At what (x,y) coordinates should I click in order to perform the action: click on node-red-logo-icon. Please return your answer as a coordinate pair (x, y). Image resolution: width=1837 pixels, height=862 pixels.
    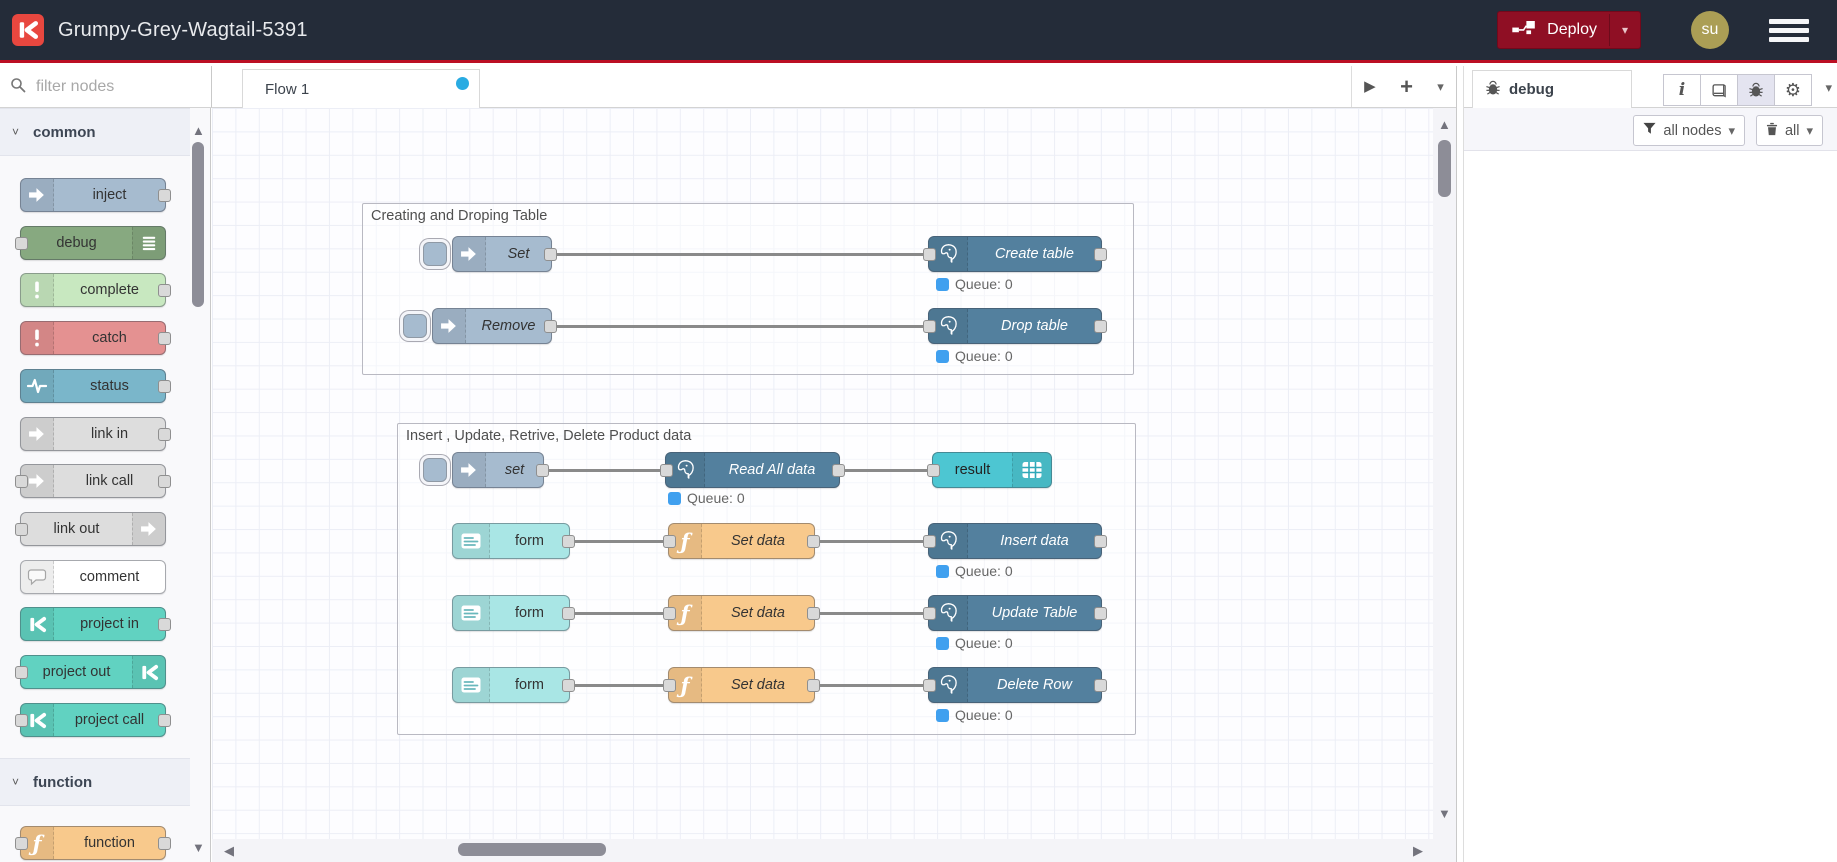
    Looking at the image, I should click on (28, 30).